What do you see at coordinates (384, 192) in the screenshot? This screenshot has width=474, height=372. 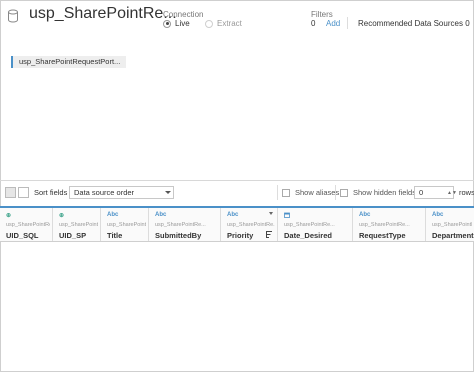 I see `show-hidden-label: Show hidden fields` at bounding box center [384, 192].